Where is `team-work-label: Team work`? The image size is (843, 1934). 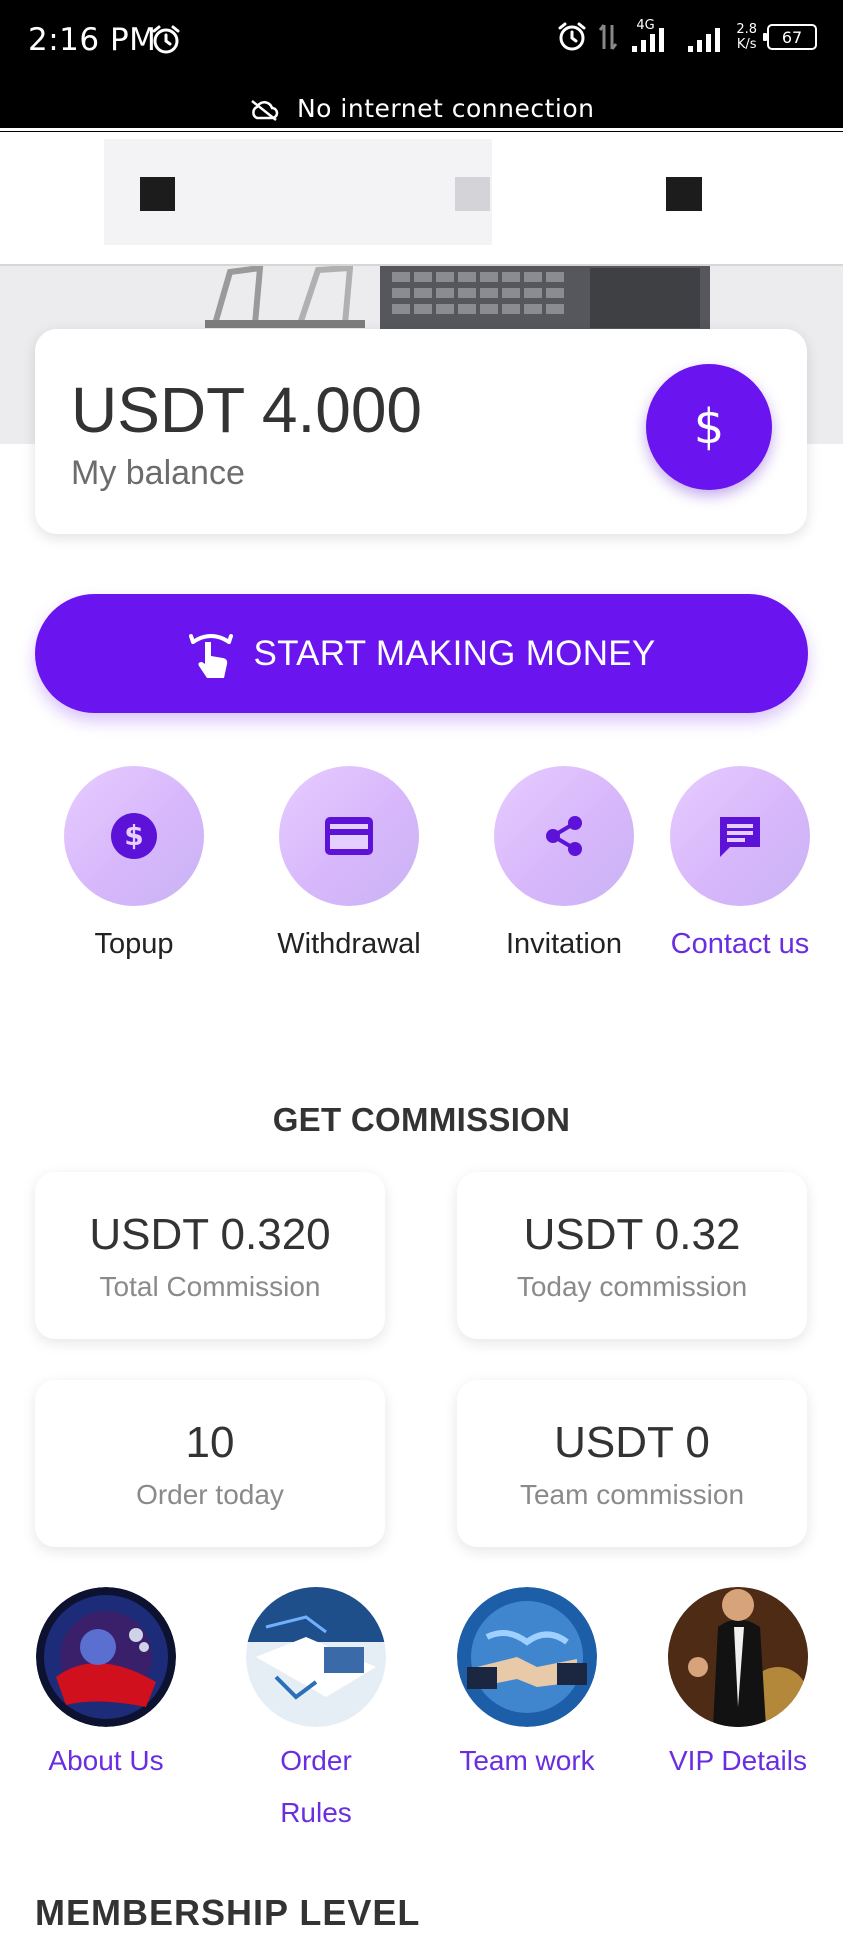 team-work-label: Team work is located at coordinates (527, 1761).